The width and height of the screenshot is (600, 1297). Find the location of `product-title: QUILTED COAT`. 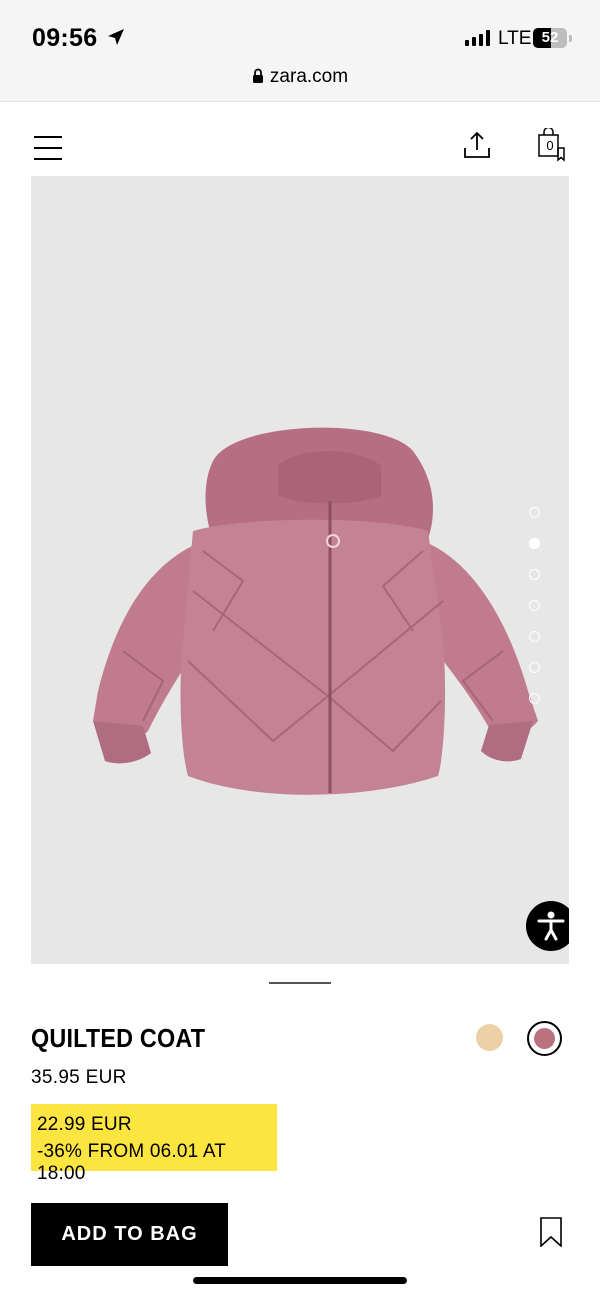

product-title: QUILTED COAT is located at coordinates (118, 1038).